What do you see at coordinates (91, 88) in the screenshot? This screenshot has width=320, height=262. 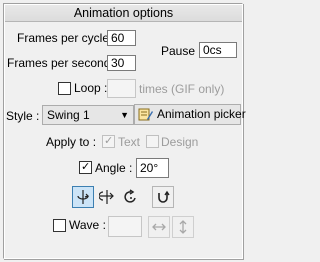 I see `loop-label: Loop :` at bounding box center [91, 88].